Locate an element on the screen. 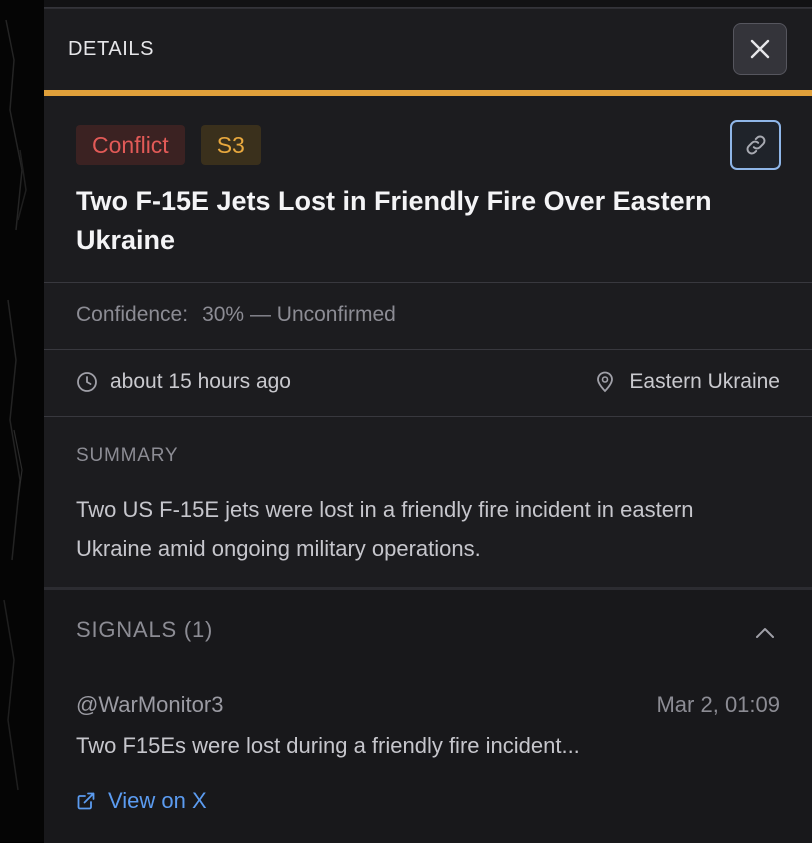 The image size is (812, 843). location-info: Eastern Ukraine is located at coordinates (687, 382).